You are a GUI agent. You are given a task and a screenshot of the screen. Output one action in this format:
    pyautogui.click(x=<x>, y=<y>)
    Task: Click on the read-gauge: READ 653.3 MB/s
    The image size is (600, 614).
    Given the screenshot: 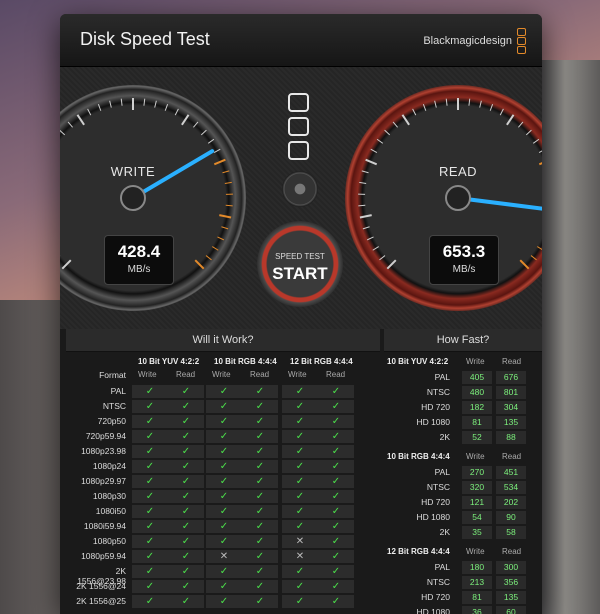 What is the action you would take?
    pyautogui.click(x=443, y=198)
    